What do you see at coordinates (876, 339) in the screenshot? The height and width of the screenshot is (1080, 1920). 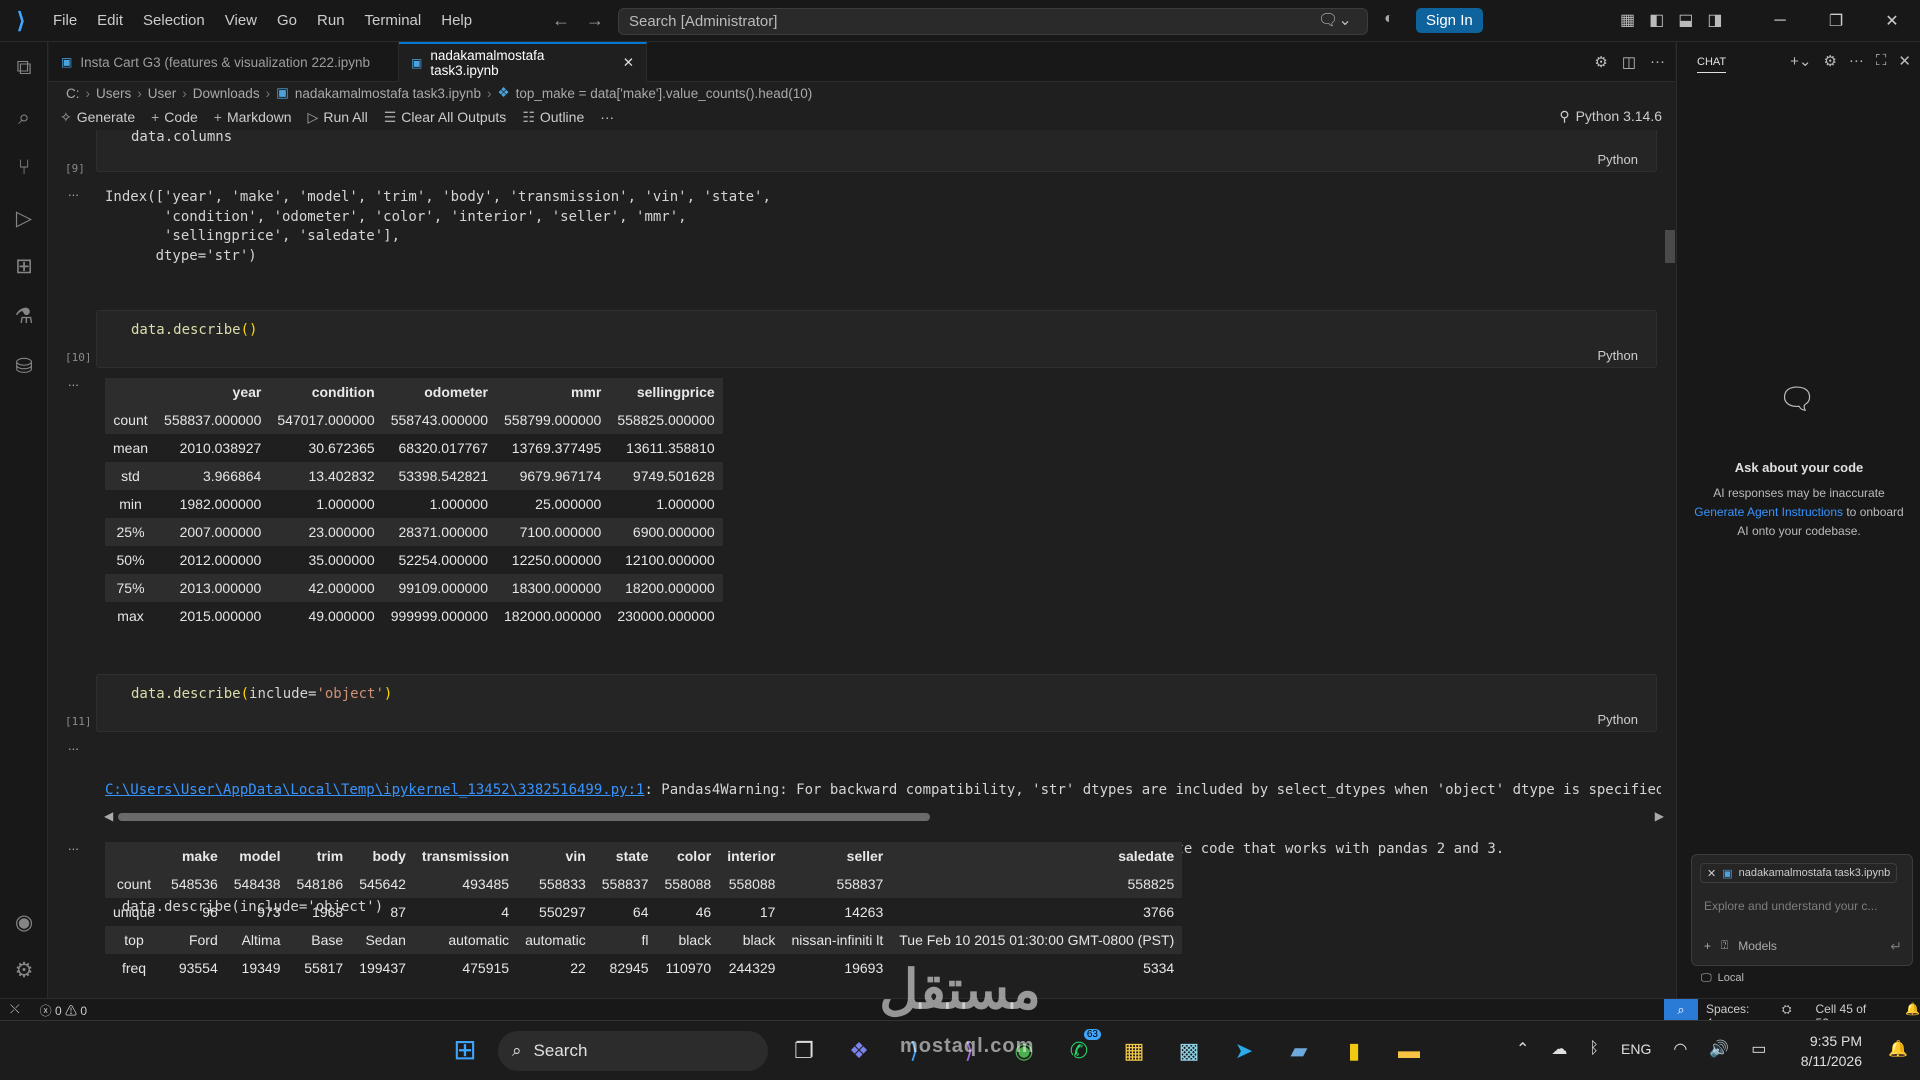 I see `code-cell: data.describe() Python` at bounding box center [876, 339].